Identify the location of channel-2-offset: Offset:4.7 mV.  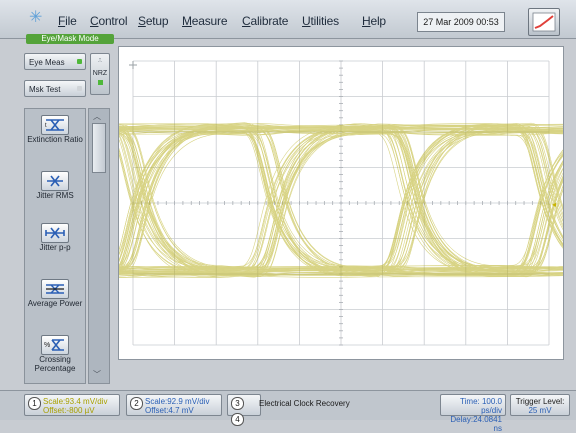
(169, 410).